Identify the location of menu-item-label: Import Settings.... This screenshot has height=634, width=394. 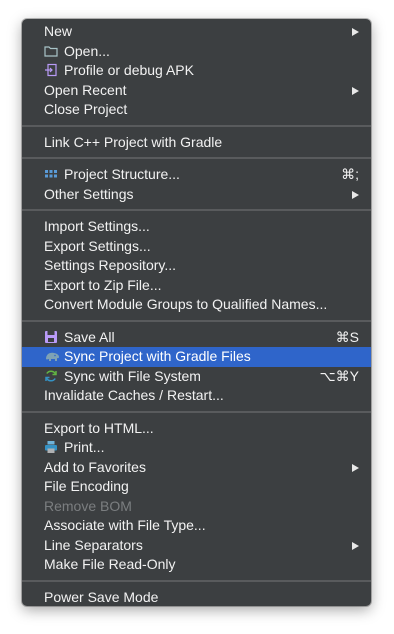
(97, 226).